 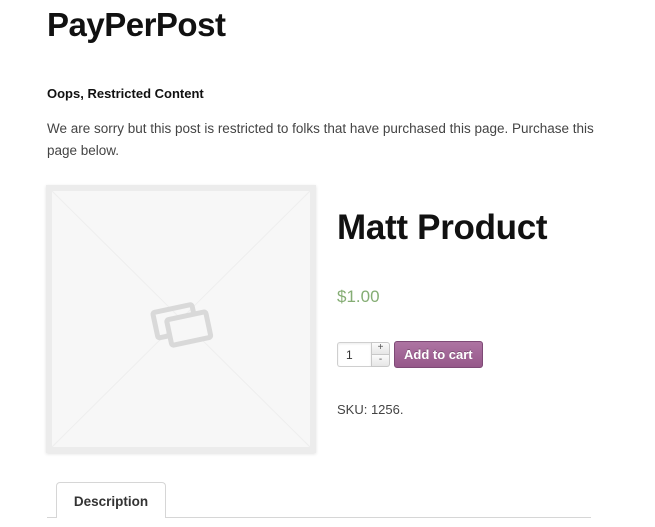 What do you see at coordinates (111, 500) in the screenshot?
I see `tab-description: Description` at bounding box center [111, 500].